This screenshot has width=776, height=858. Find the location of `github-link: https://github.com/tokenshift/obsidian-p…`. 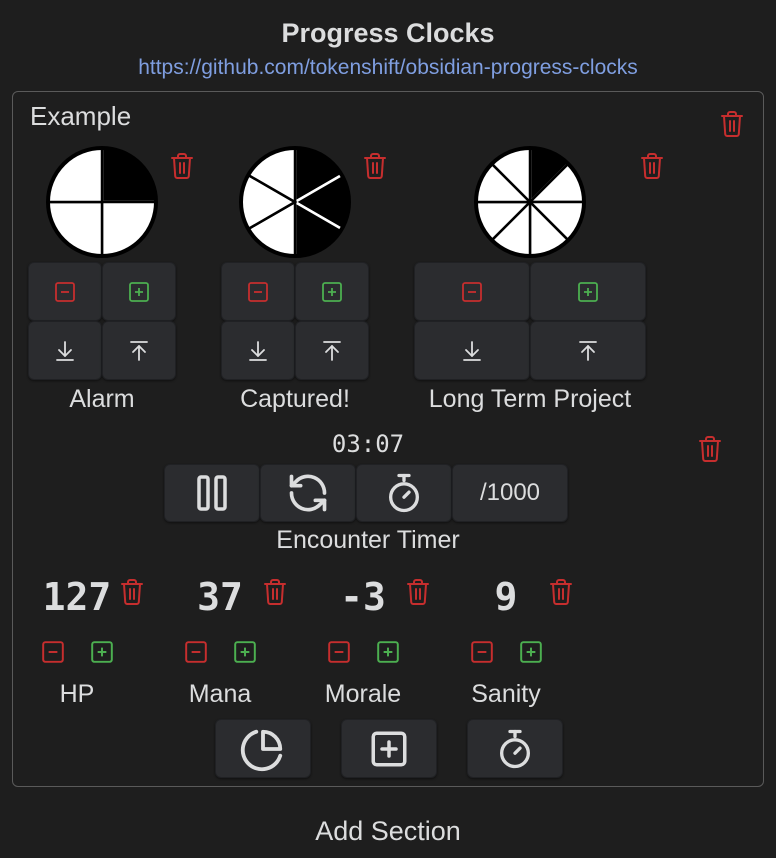

github-link: https://github.com/tokenshift/obsidian-p… is located at coordinates (388, 68).